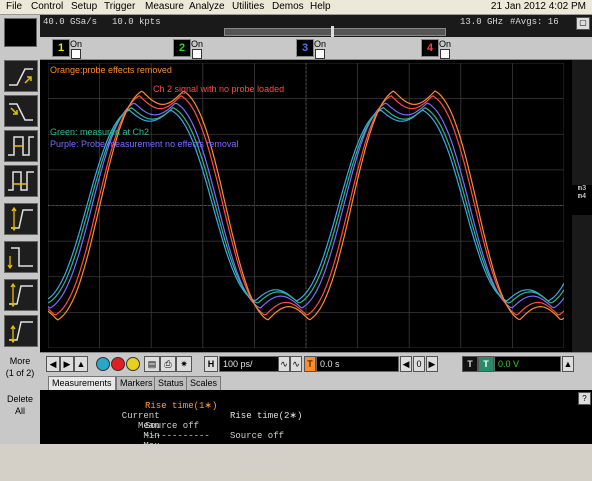 This screenshot has width=592, height=481. What do you see at coordinates (470, 364) in the screenshot?
I see `trigger-mode-icon: T` at bounding box center [470, 364].